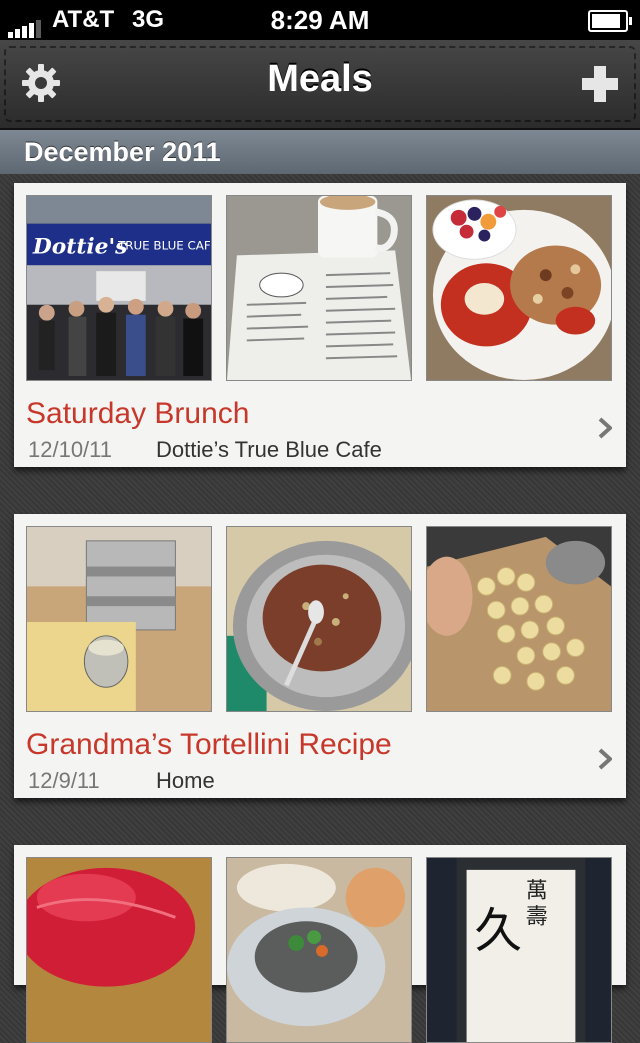 This screenshot has height=1043, width=640. What do you see at coordinates (138, 413) in the screenshot?
I see `meal-title: Saturday Brunch` at bounding box center [138, 413].